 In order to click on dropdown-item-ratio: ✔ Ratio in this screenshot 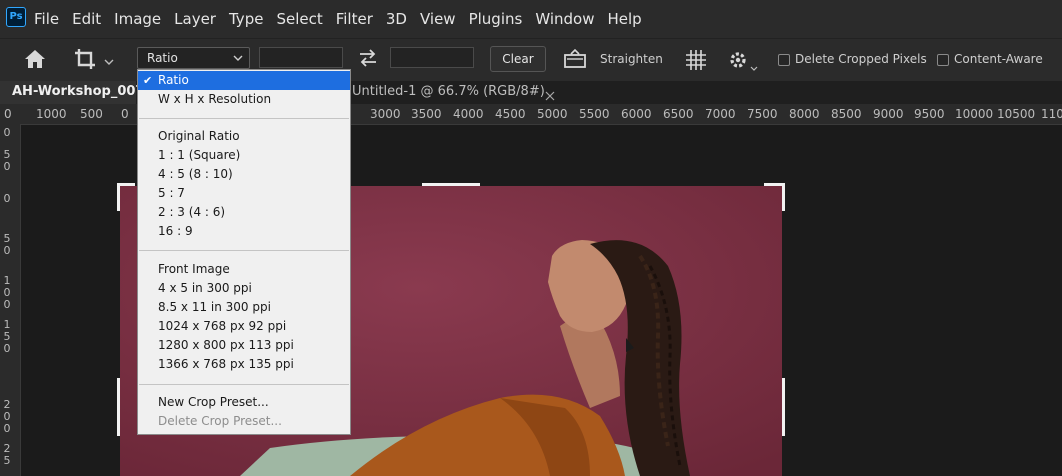, I will do `click(244, 80)`.